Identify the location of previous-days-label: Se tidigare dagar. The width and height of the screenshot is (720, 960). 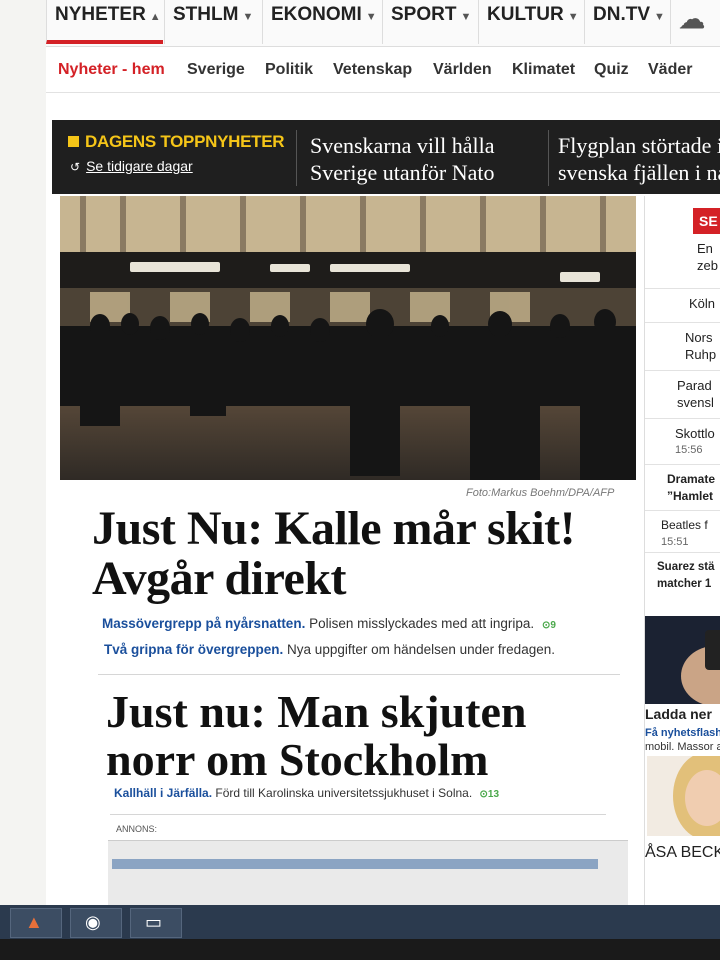
(139, 166).